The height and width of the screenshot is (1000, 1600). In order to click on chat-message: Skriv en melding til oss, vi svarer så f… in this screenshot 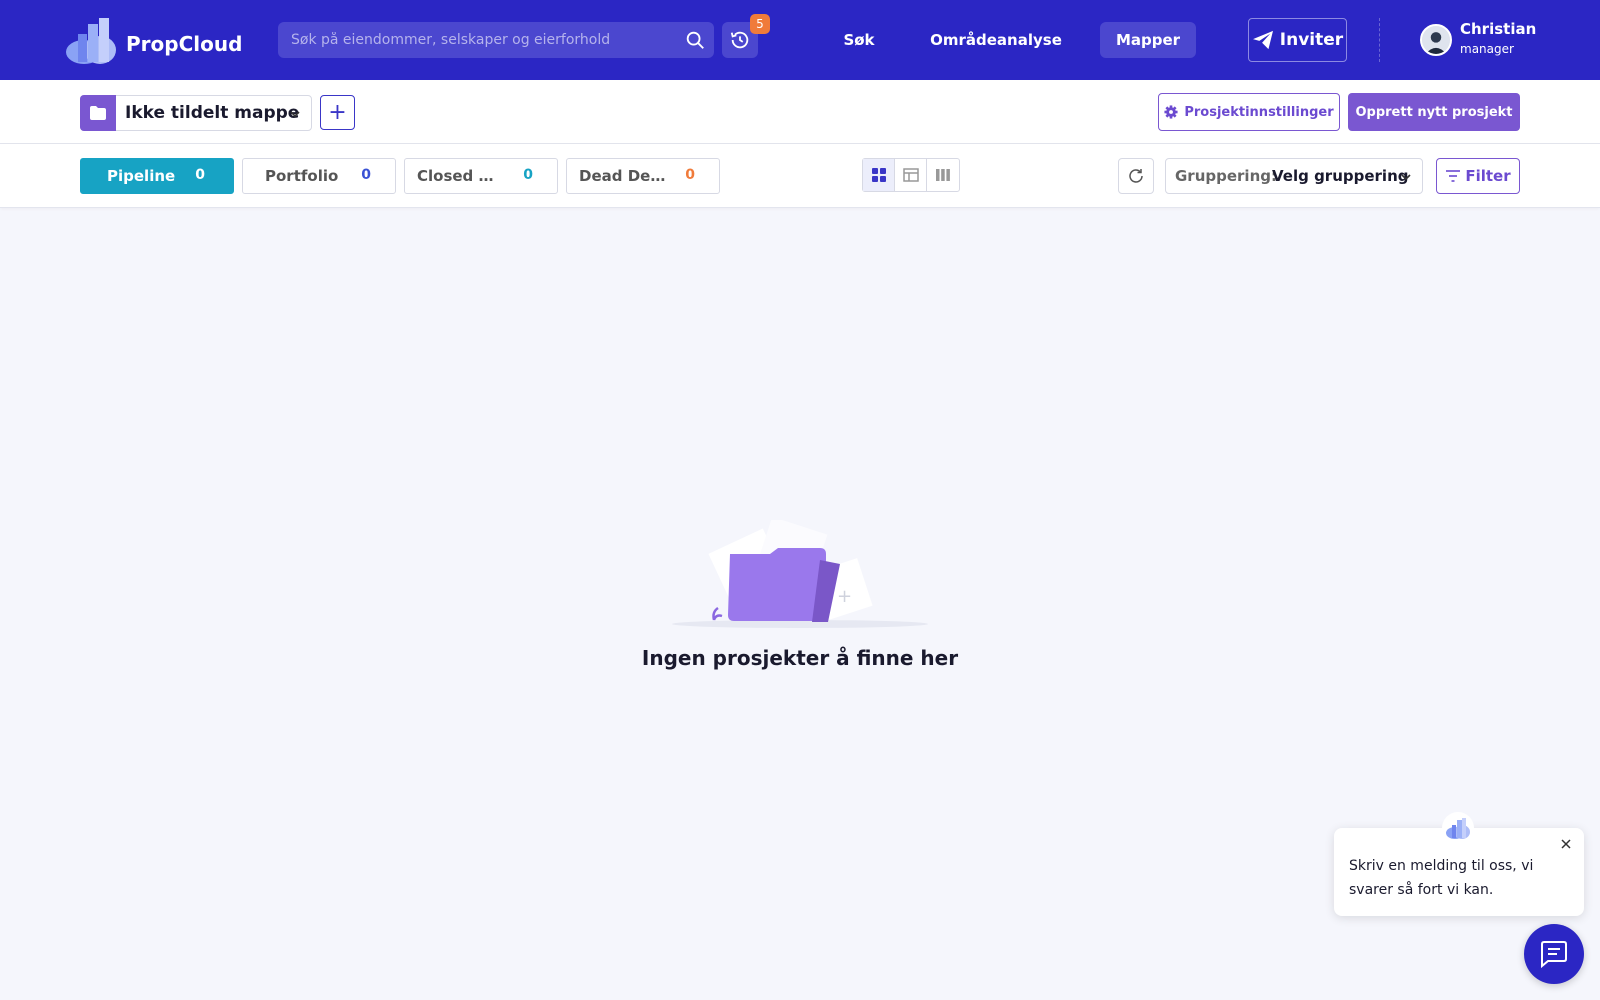, I will do `click(1441, 878)`.